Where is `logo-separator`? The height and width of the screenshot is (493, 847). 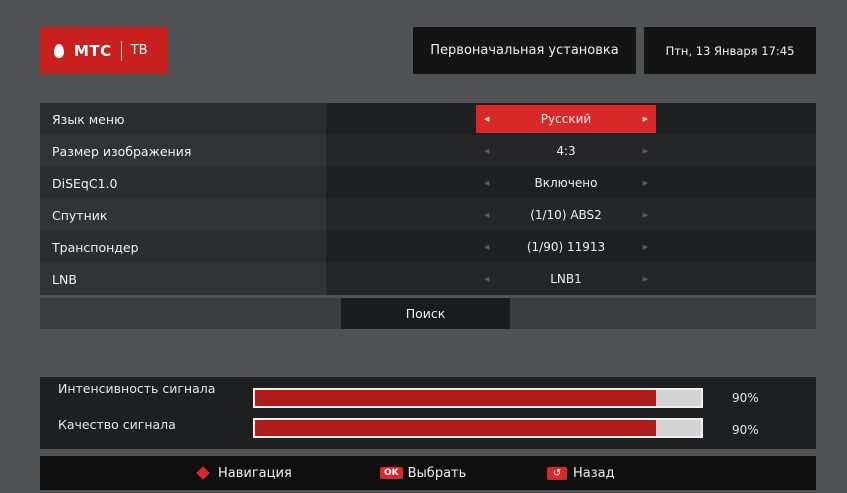 logo-separator is located at coordinates (121, 50).